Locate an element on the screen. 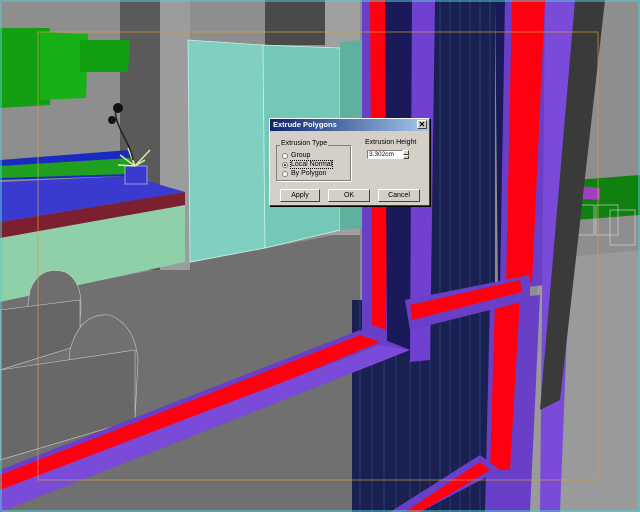 The image size is (640, 512). radio-button-selected is located at coordinates (285, 164).